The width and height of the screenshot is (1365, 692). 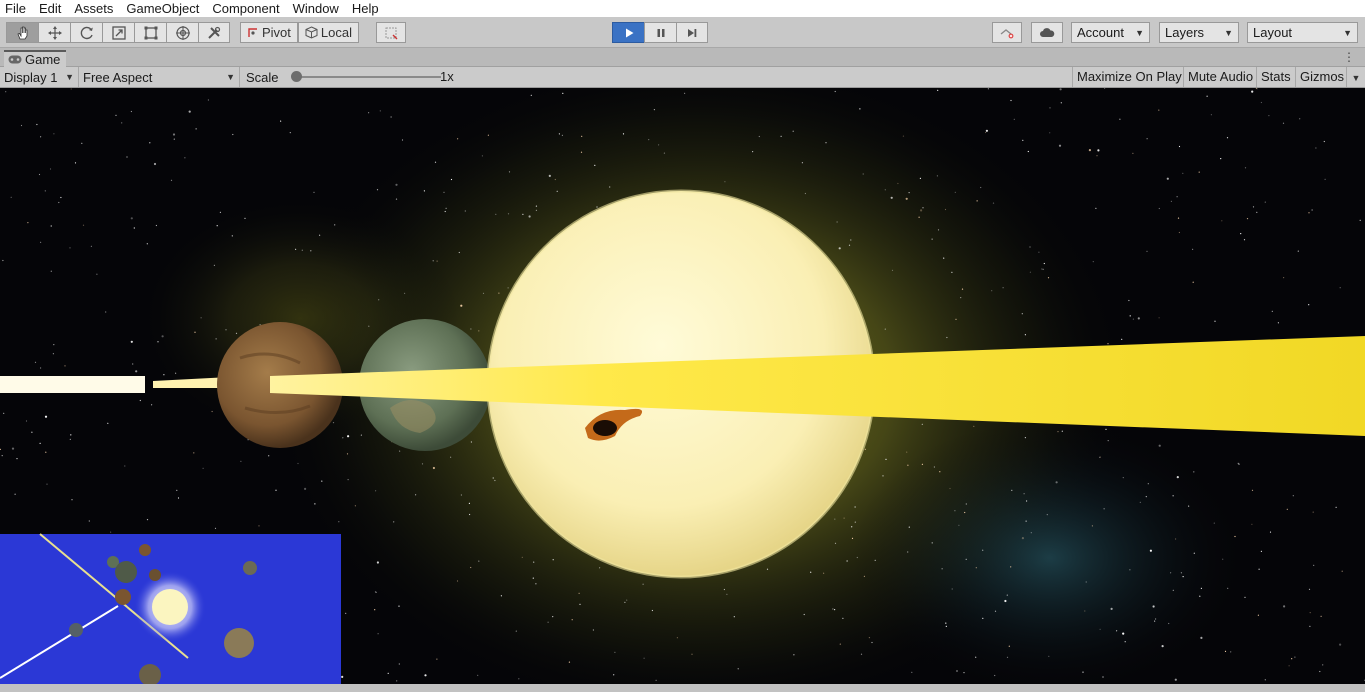 What do you see at coordinates (150, 32) in the screenshot?
I see `rect-tool-button` at bounding box center [150, 32].